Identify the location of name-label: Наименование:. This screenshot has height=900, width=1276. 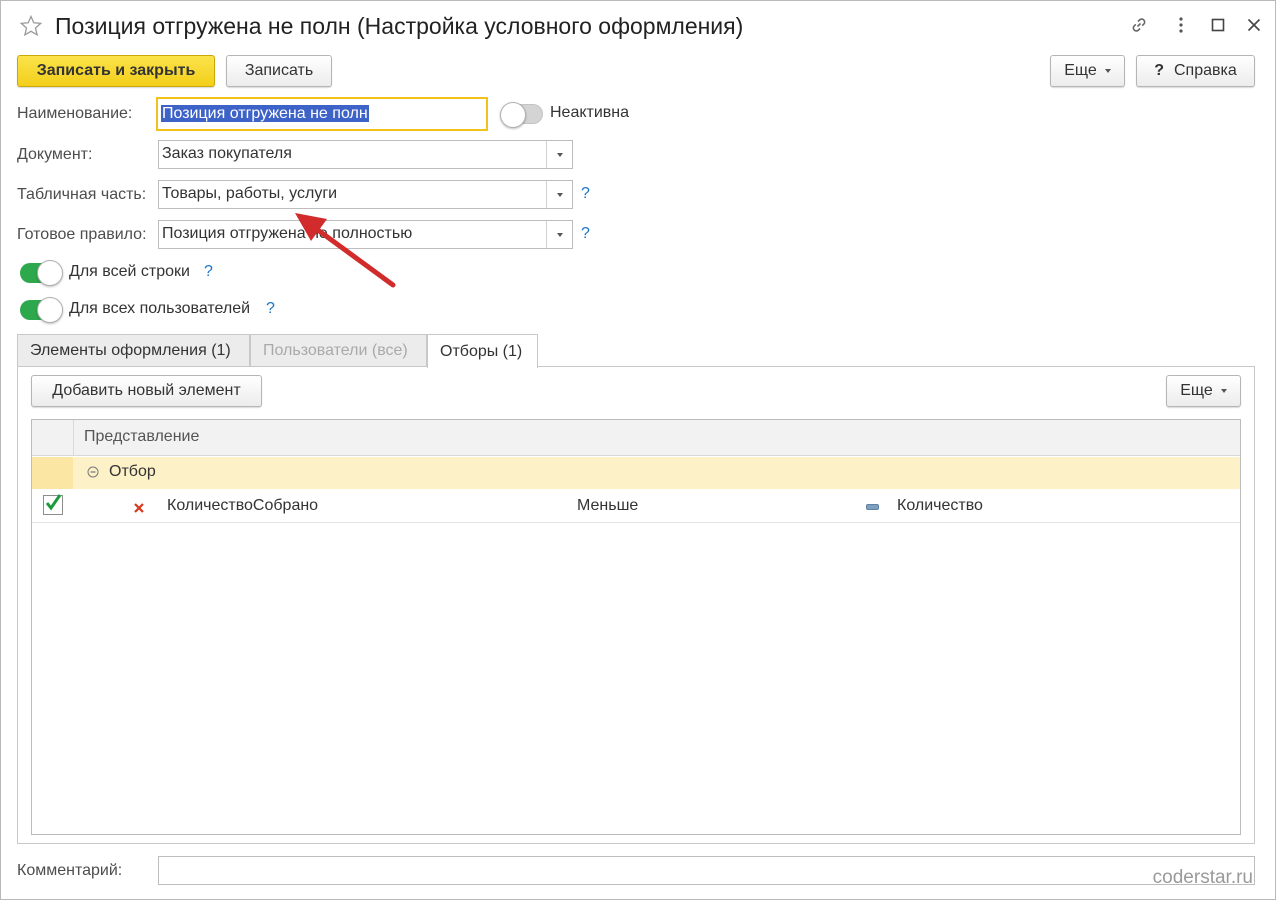
(75, 113).